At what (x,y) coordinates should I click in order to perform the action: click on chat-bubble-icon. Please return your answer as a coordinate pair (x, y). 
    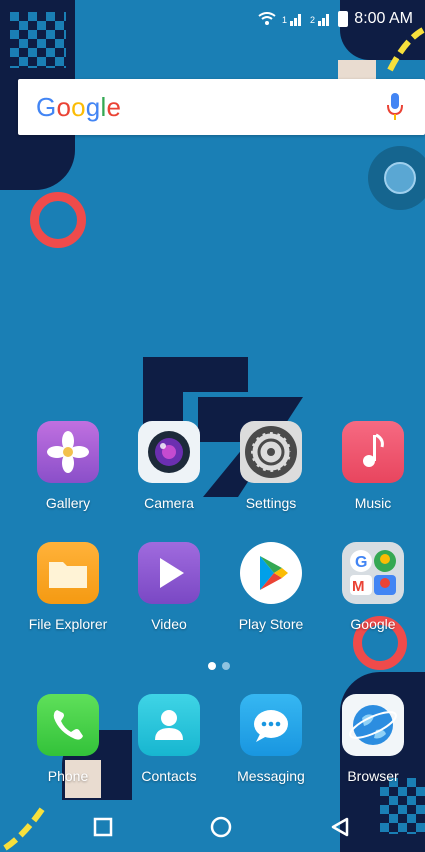
    Looking at the image, I should click on (271, 725).